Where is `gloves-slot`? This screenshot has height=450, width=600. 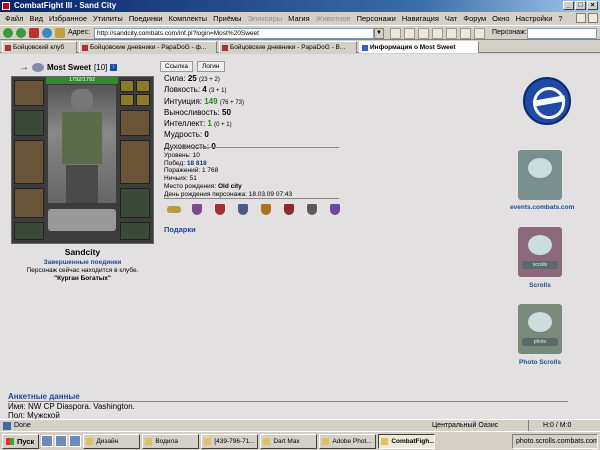
gloves-slot is located at coordinates (135, 123).